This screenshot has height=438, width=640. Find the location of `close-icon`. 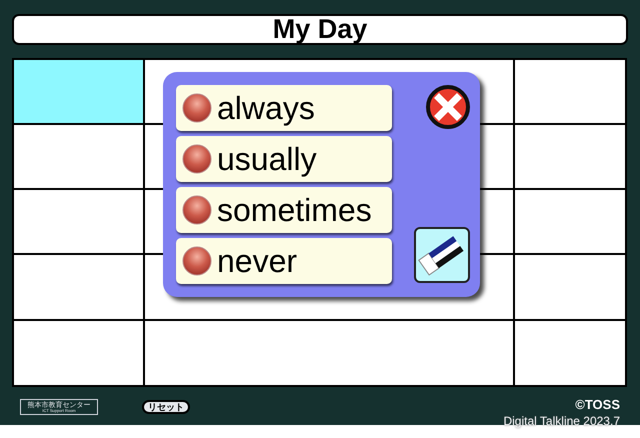

close-icon is located at coordinates (448, 107).